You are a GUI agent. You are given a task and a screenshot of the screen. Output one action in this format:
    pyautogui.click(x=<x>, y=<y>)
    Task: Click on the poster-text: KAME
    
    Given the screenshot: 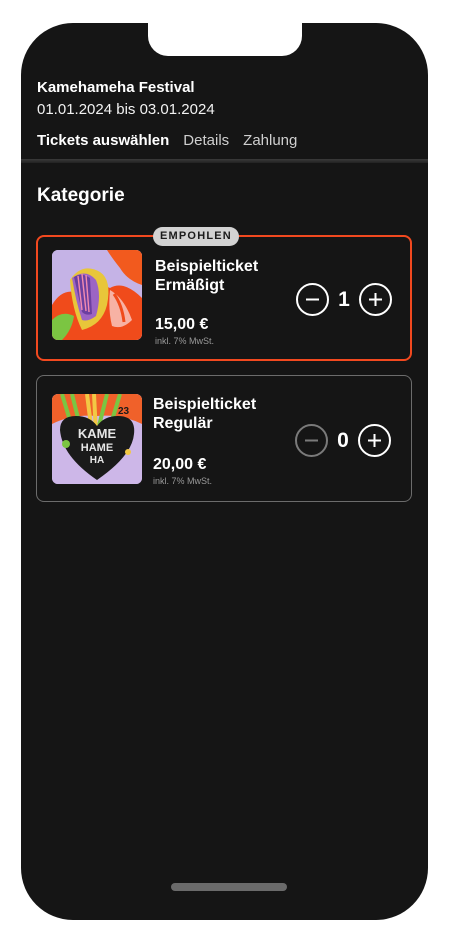 What is the action you would take?
    pyautogui.click(x=97, y=433)
    